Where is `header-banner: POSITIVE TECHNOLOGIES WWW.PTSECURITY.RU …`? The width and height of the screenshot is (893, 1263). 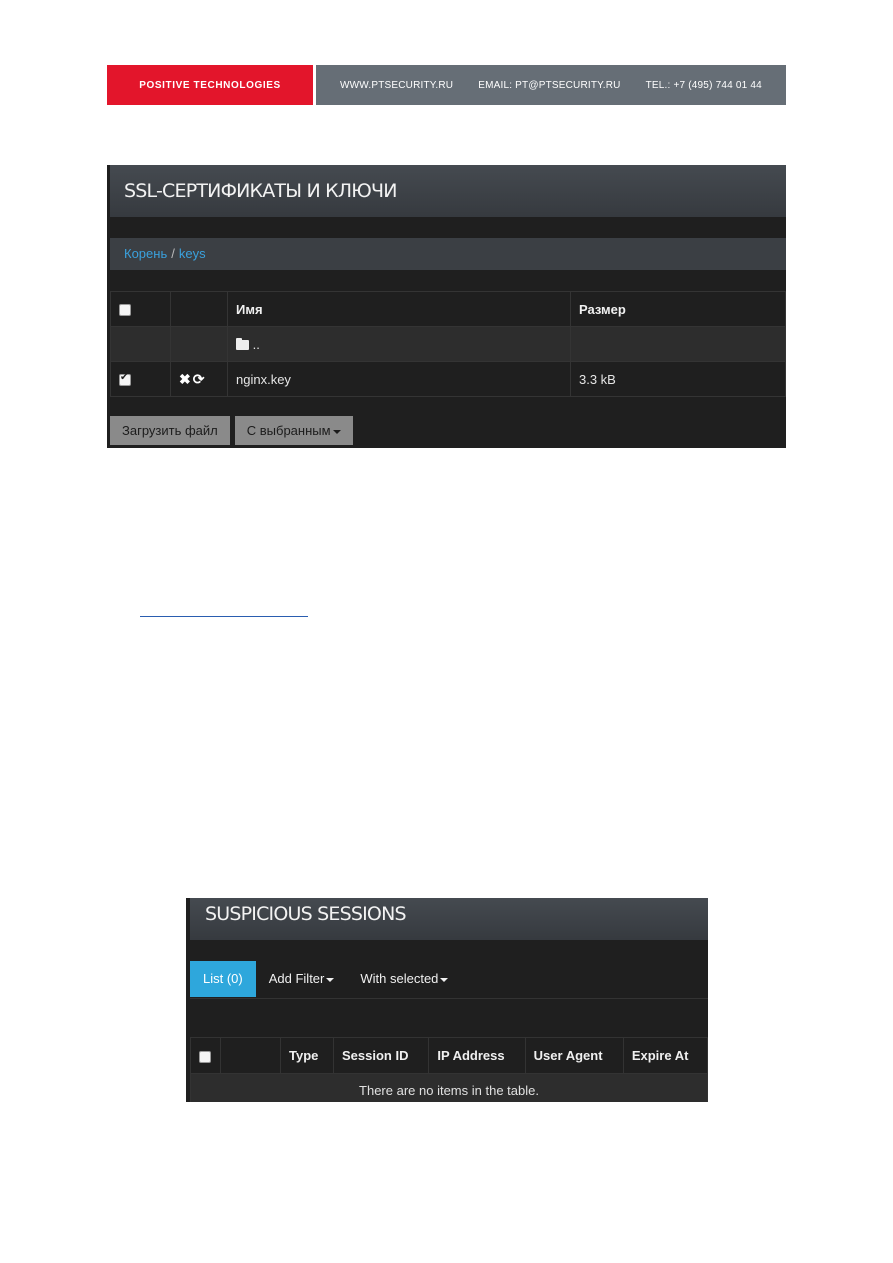 header-banner: POSITIVE TECHNOLOGIES WWW.PTSECURITY.RU … is located at coordinates (446, 85).